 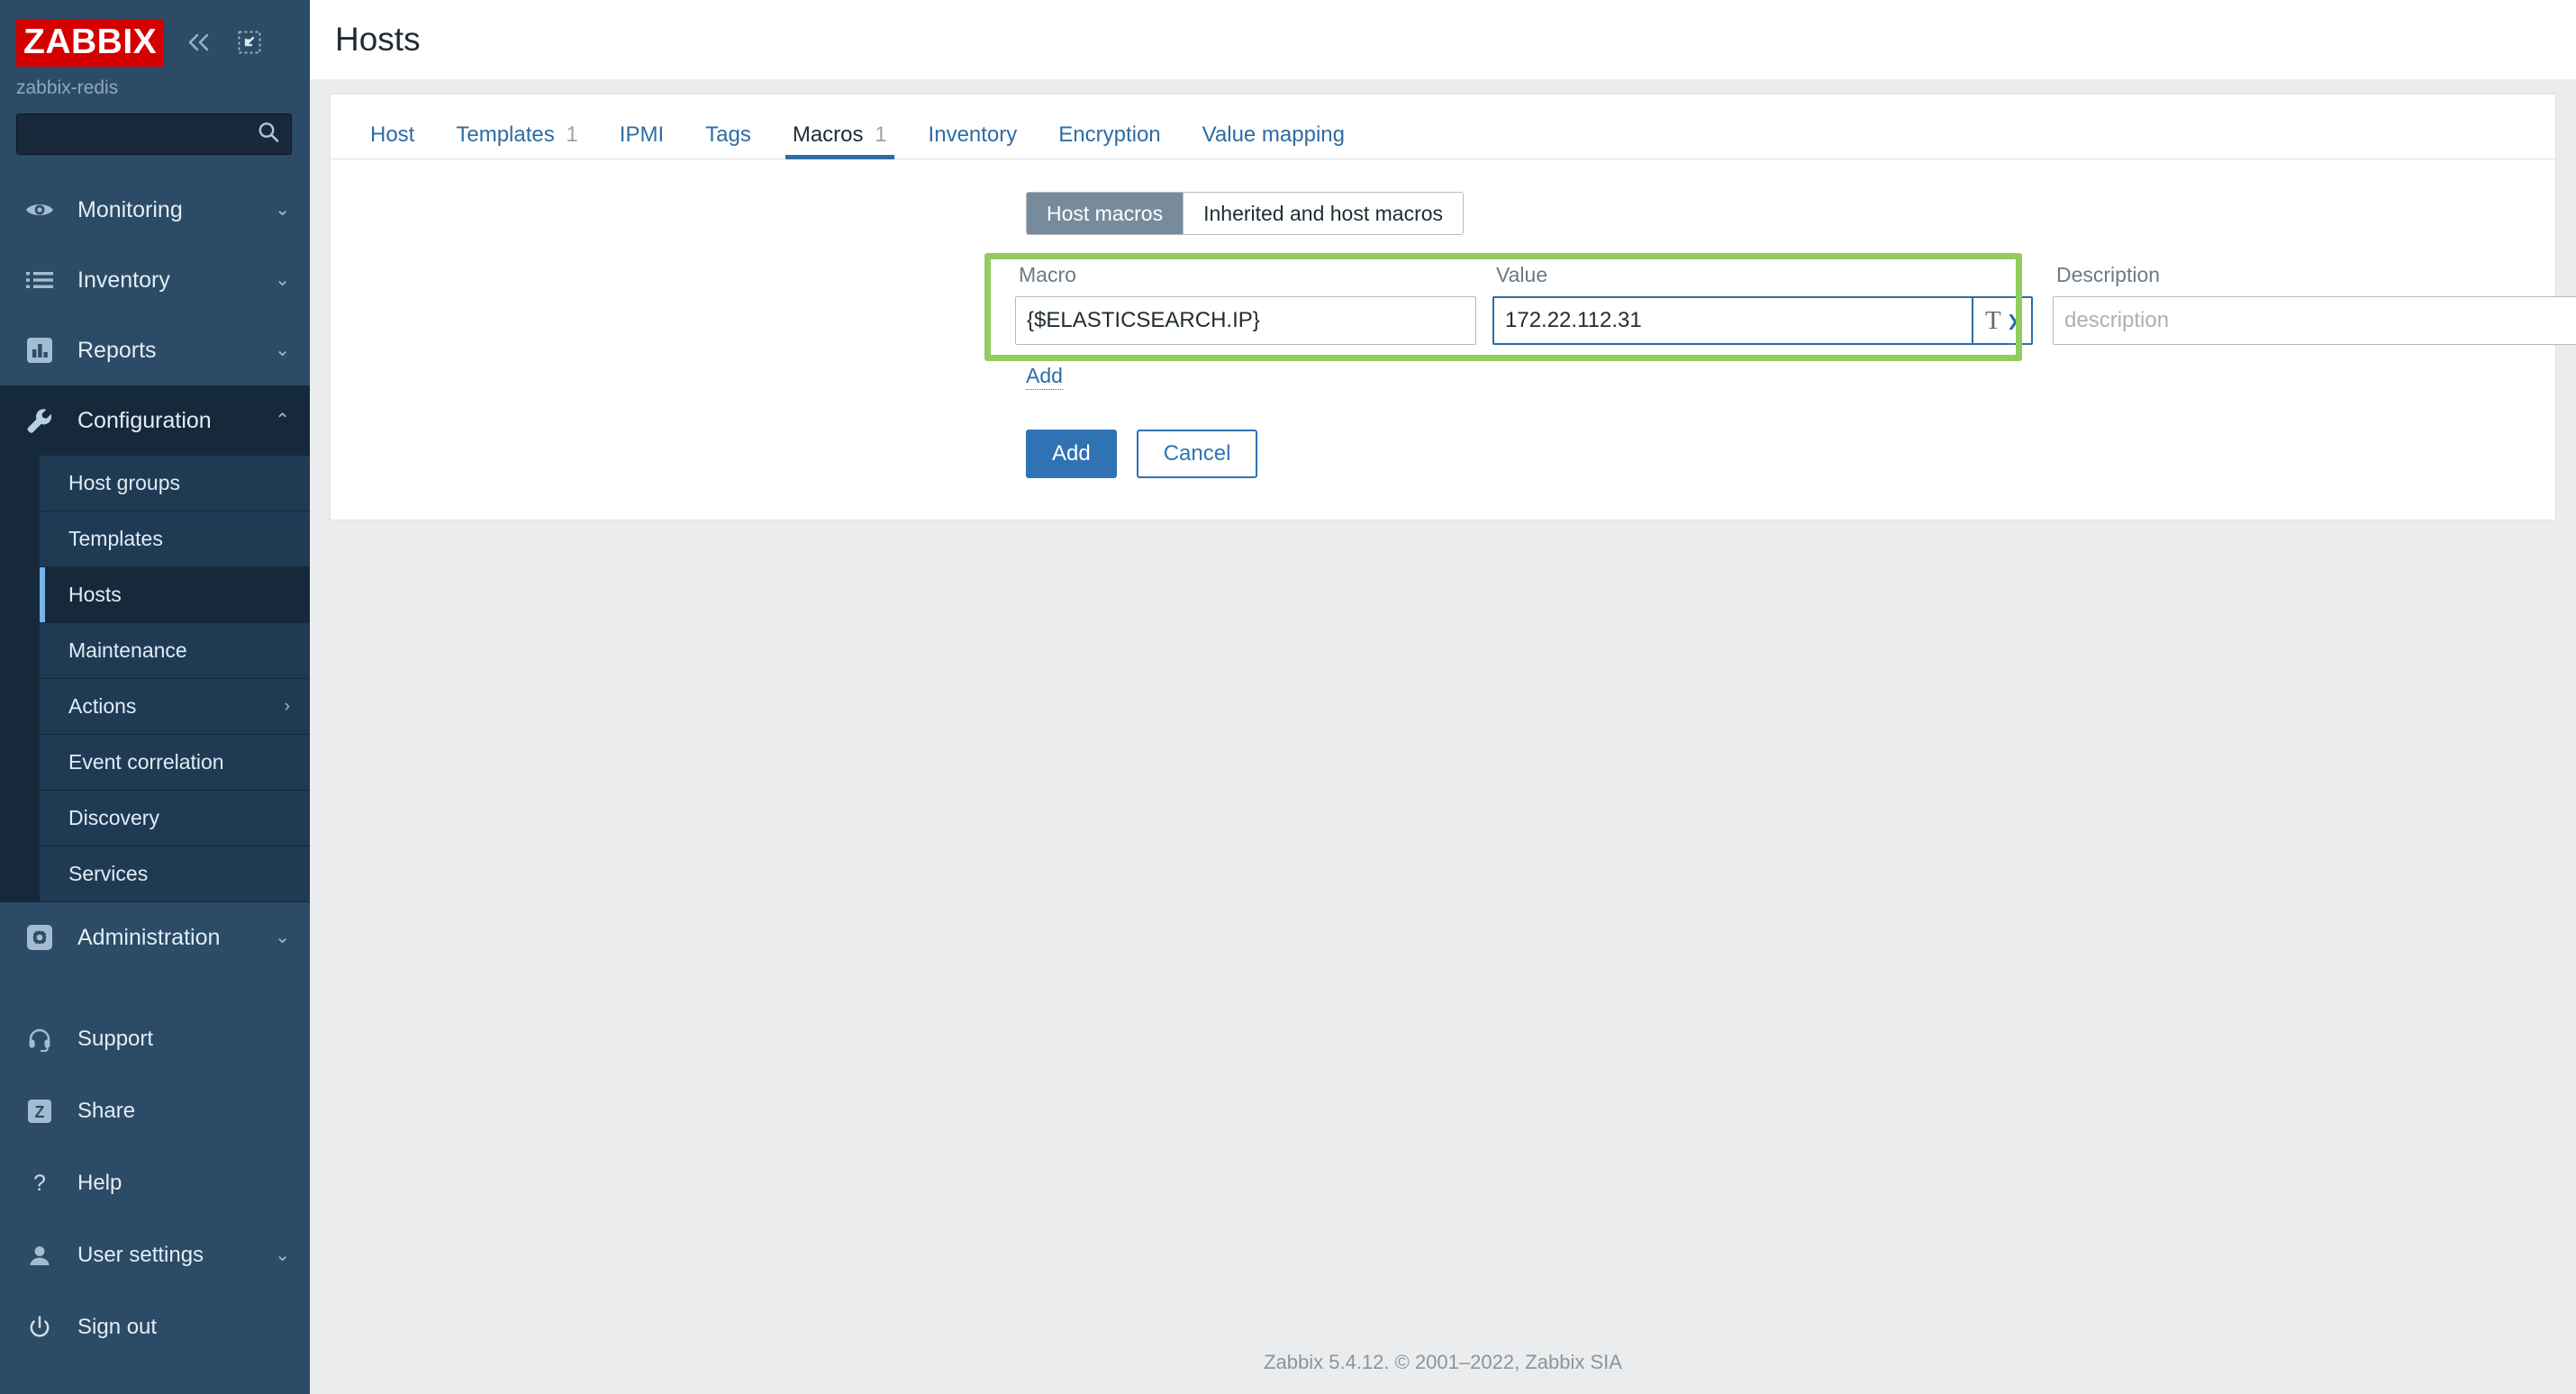 I want to click on macro-field-wrap, so click(x=1245, y=320).